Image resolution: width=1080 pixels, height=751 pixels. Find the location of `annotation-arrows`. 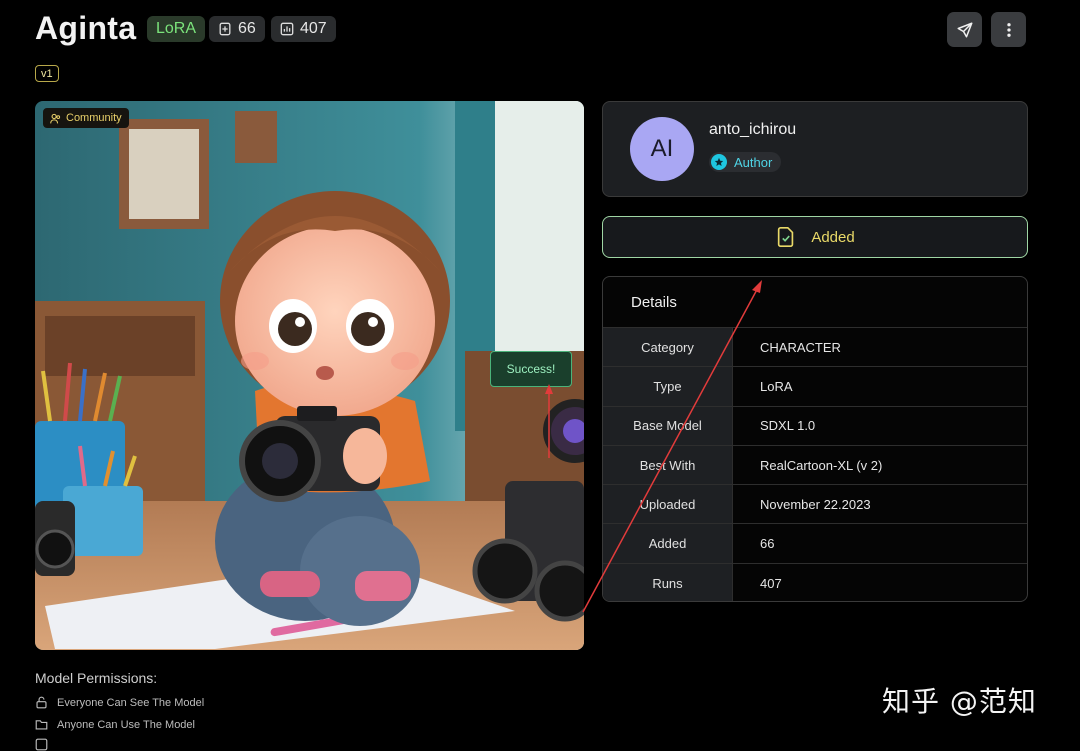

annotation-arrows is located at coordinates (653, 446).